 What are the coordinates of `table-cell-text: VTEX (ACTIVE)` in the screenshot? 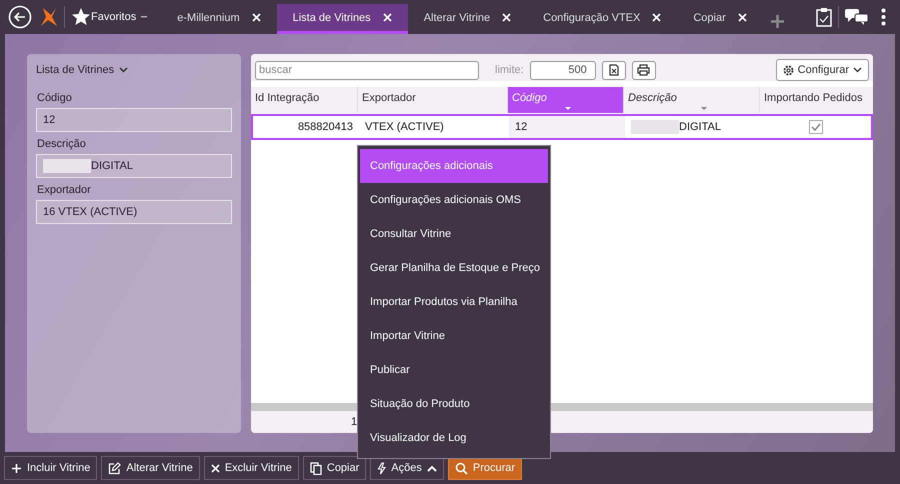 It's located at (404, 127).